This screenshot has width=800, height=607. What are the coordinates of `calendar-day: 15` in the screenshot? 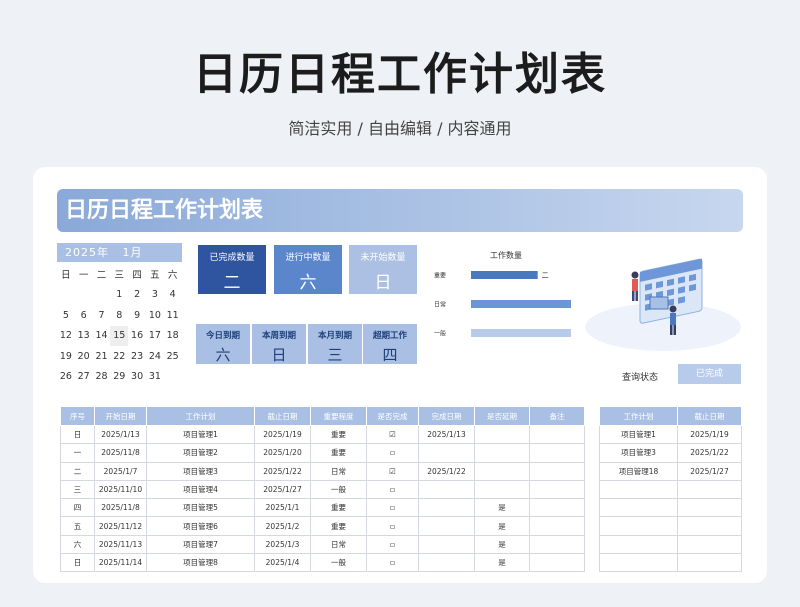 It's located at (119, 335).